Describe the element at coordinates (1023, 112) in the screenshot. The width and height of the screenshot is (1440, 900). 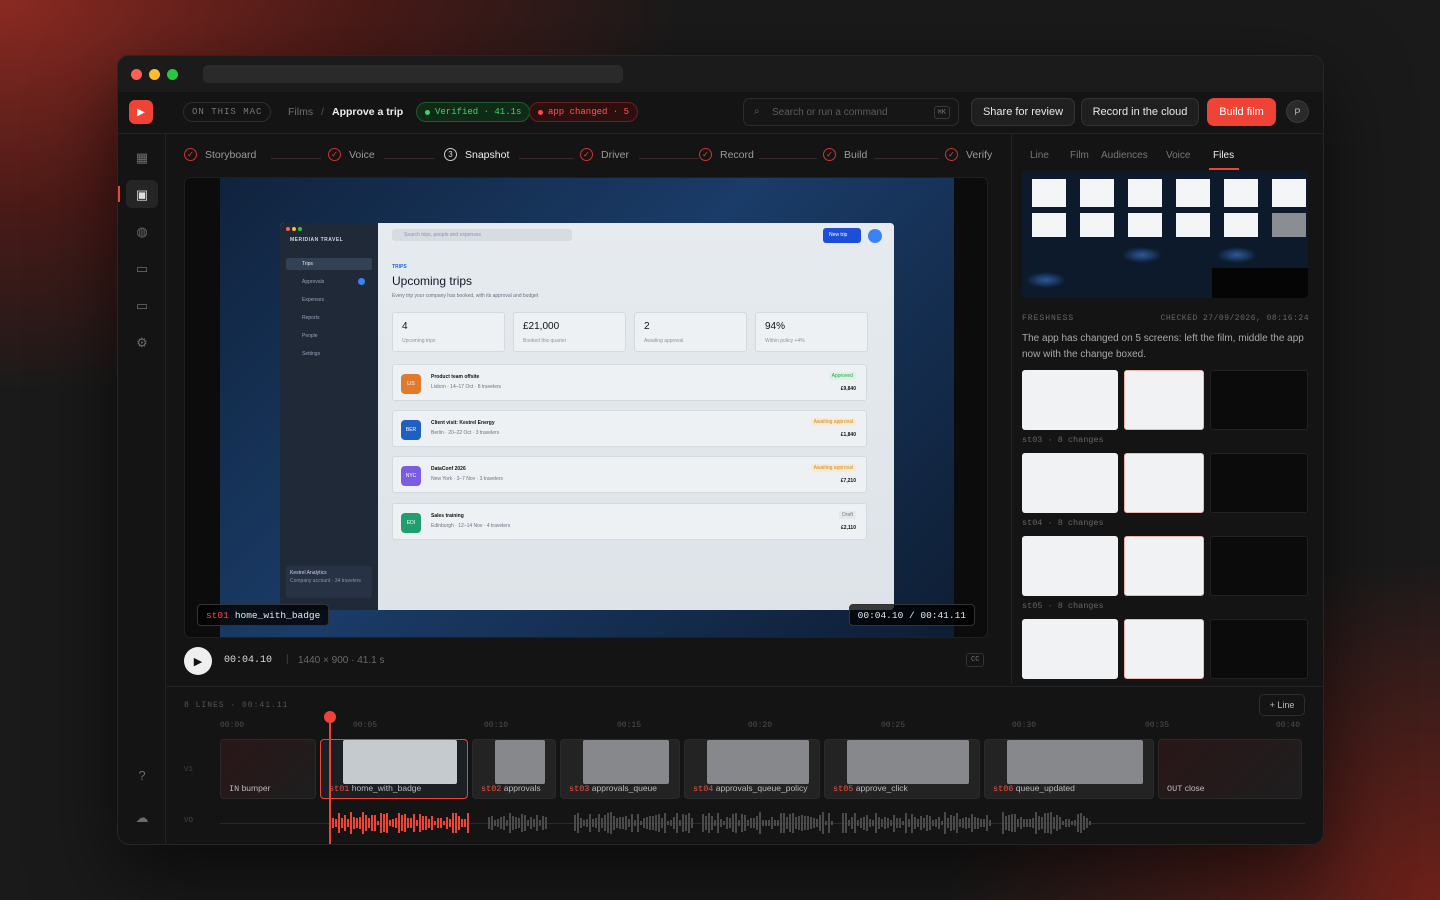
I see `share-for-review-button: Share for review` at that location.